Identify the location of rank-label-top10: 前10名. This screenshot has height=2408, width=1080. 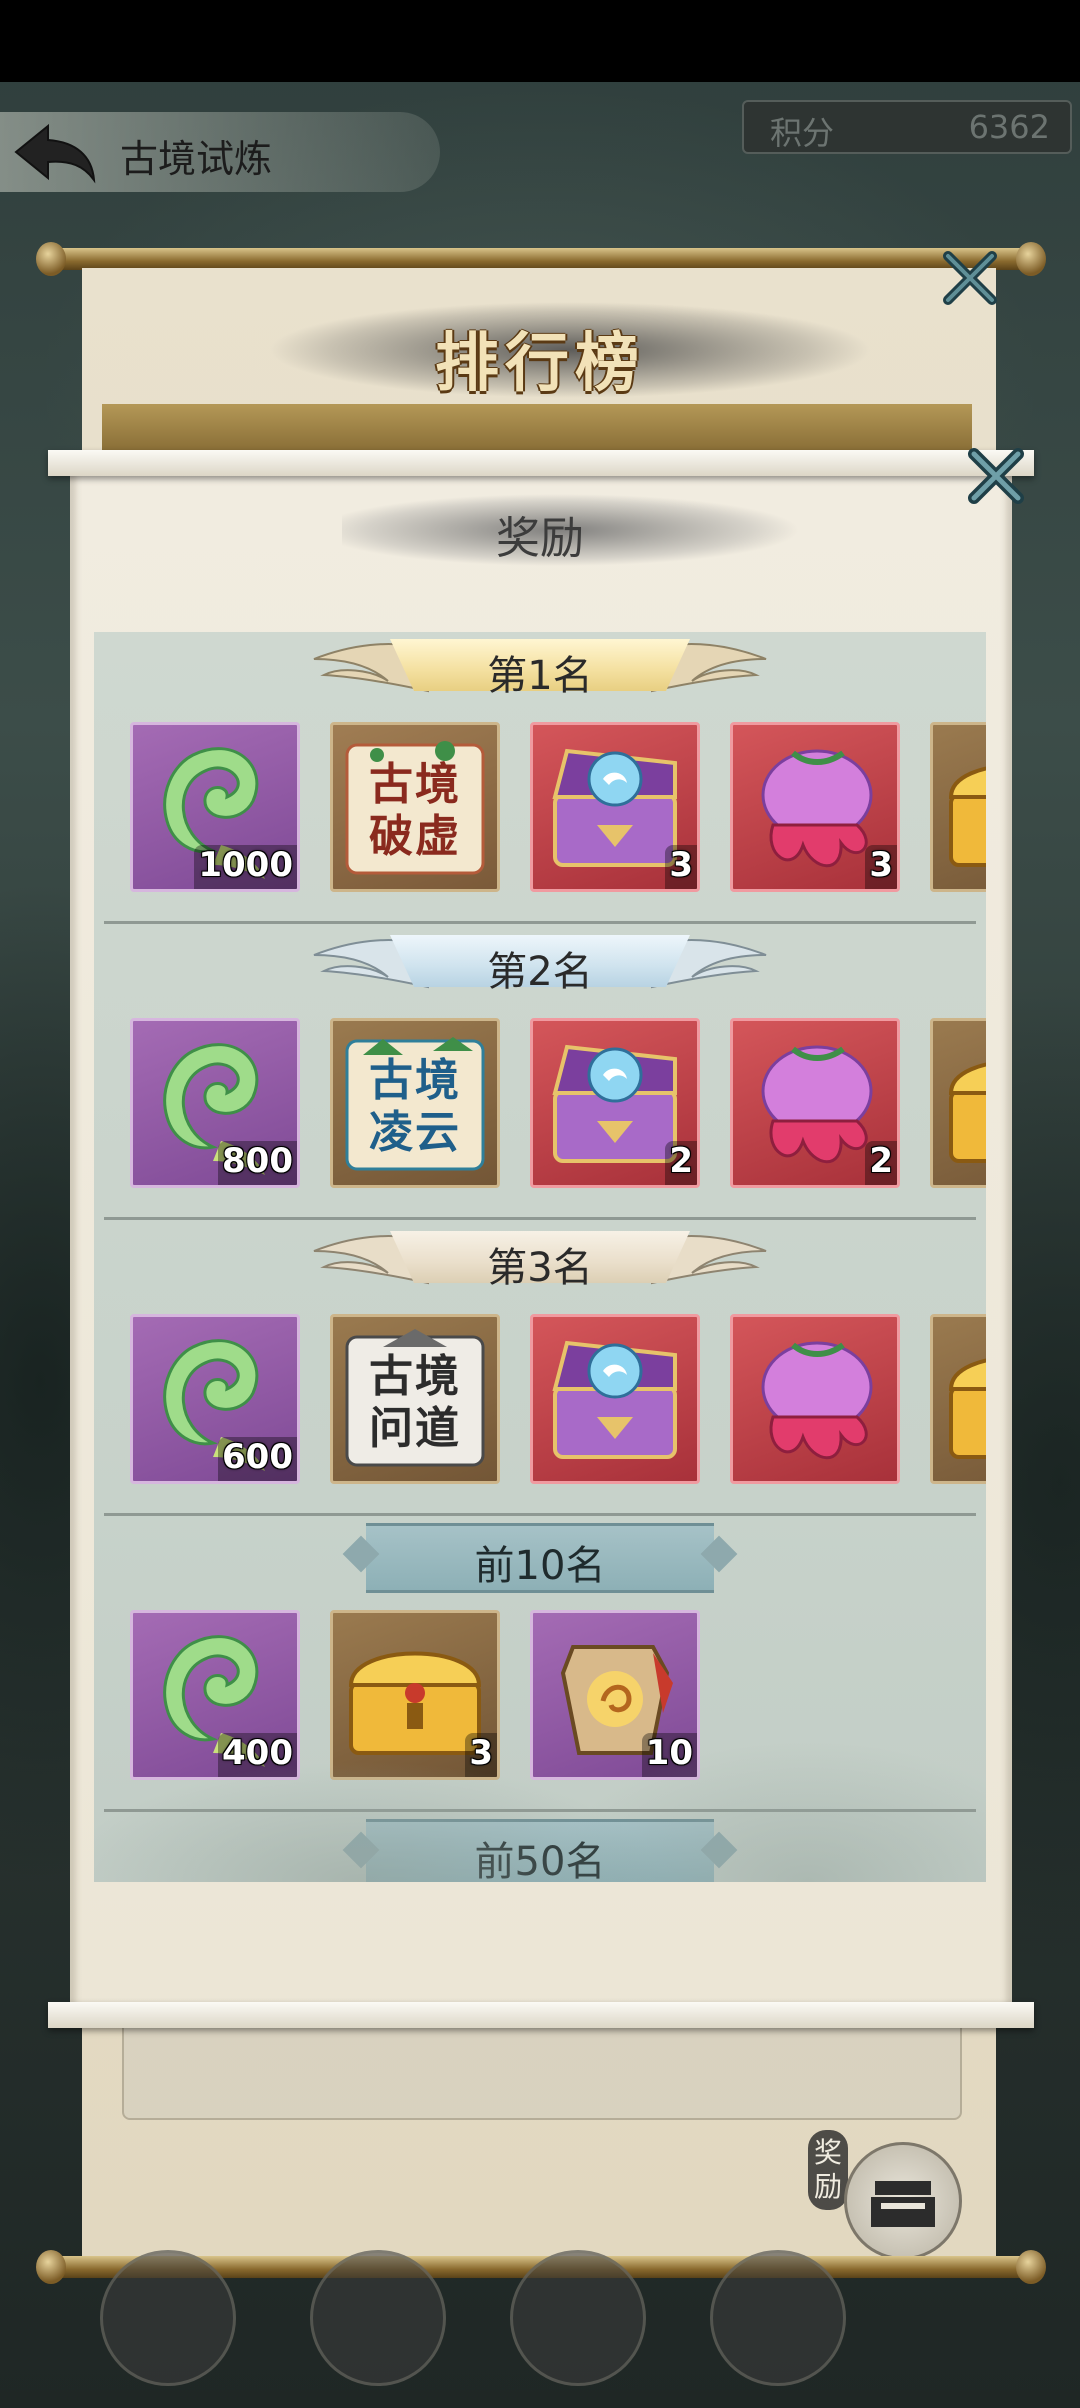
(540, 1566).